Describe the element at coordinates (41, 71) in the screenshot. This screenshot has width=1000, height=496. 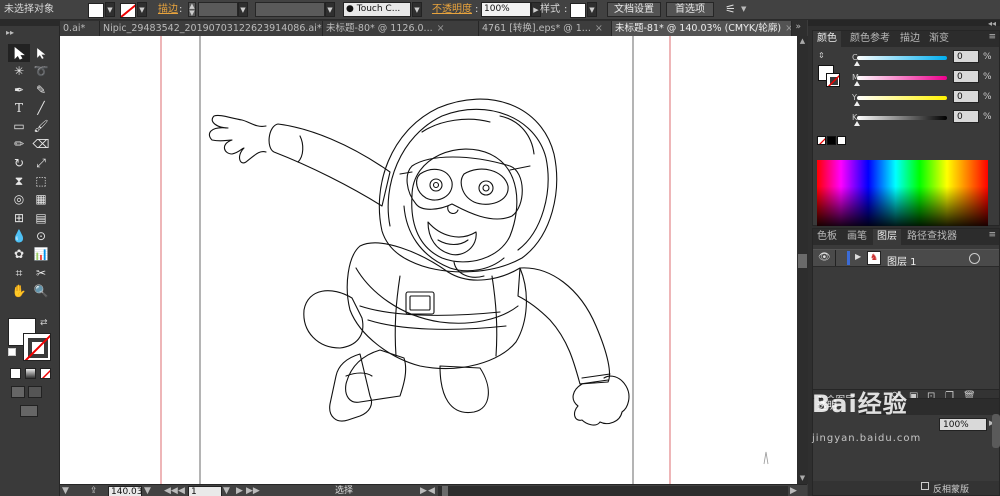
I see `lasso-tool-icon: ➰` at that location.